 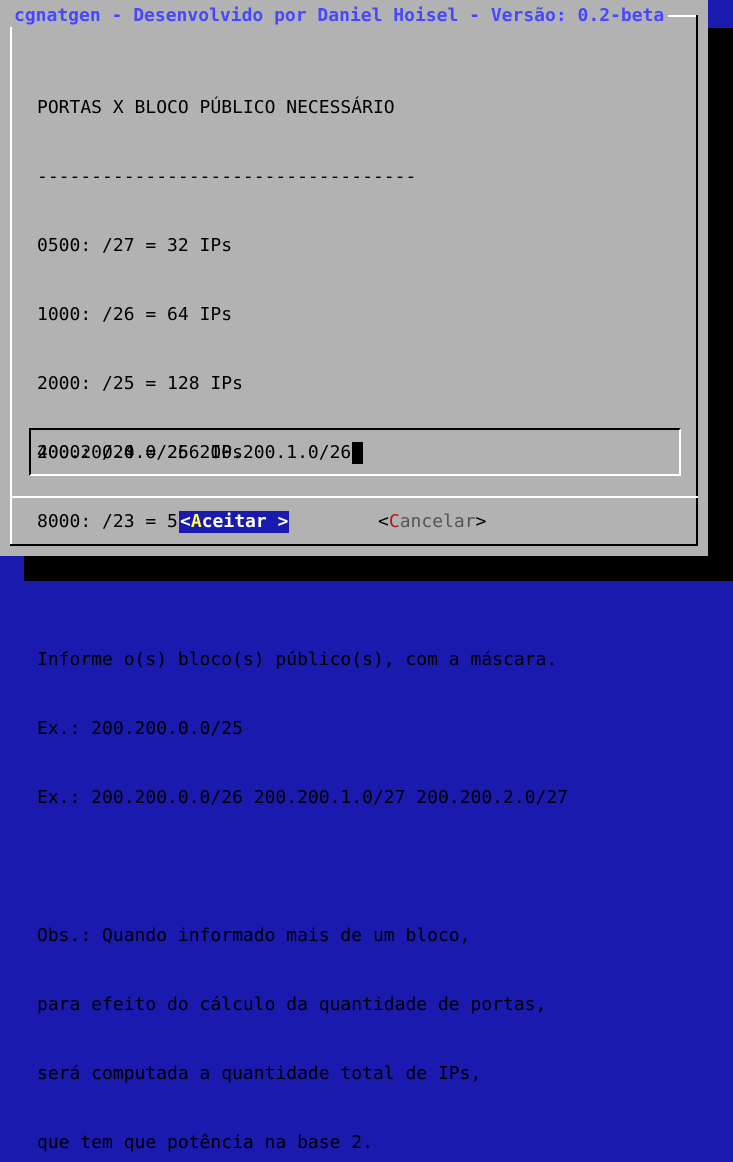 What do you see at coordinates (394, 521) in the screenshot?
I see `cancel-button-hotkey: C` at bounding box center [394, 521].